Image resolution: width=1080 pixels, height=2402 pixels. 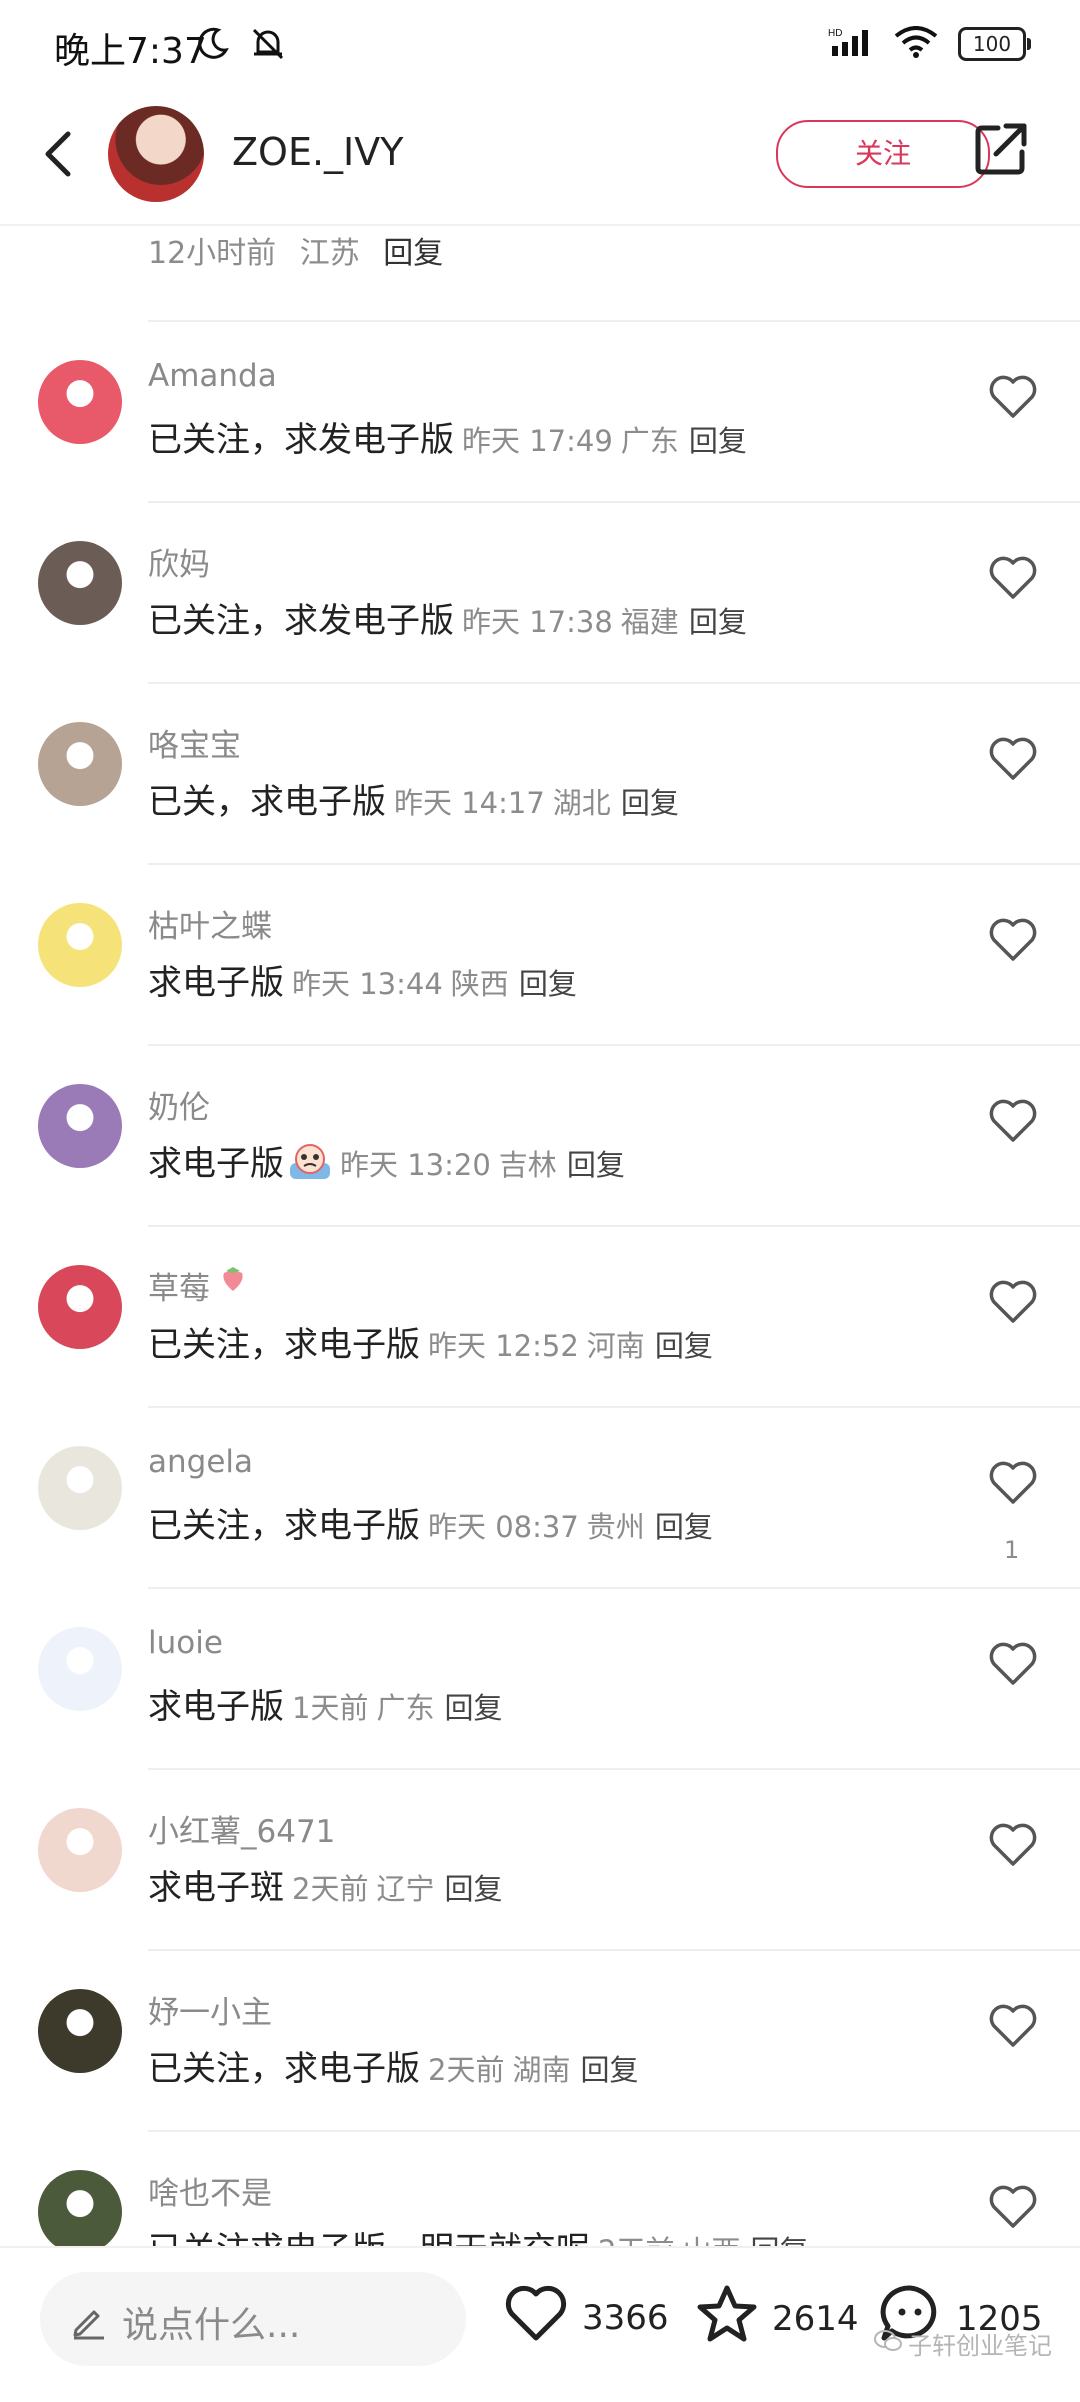 What do you see at coordinates (527, 1165) in the screenshot?
I see `comment-location: 吉林` at bounding box center [527, 1165].